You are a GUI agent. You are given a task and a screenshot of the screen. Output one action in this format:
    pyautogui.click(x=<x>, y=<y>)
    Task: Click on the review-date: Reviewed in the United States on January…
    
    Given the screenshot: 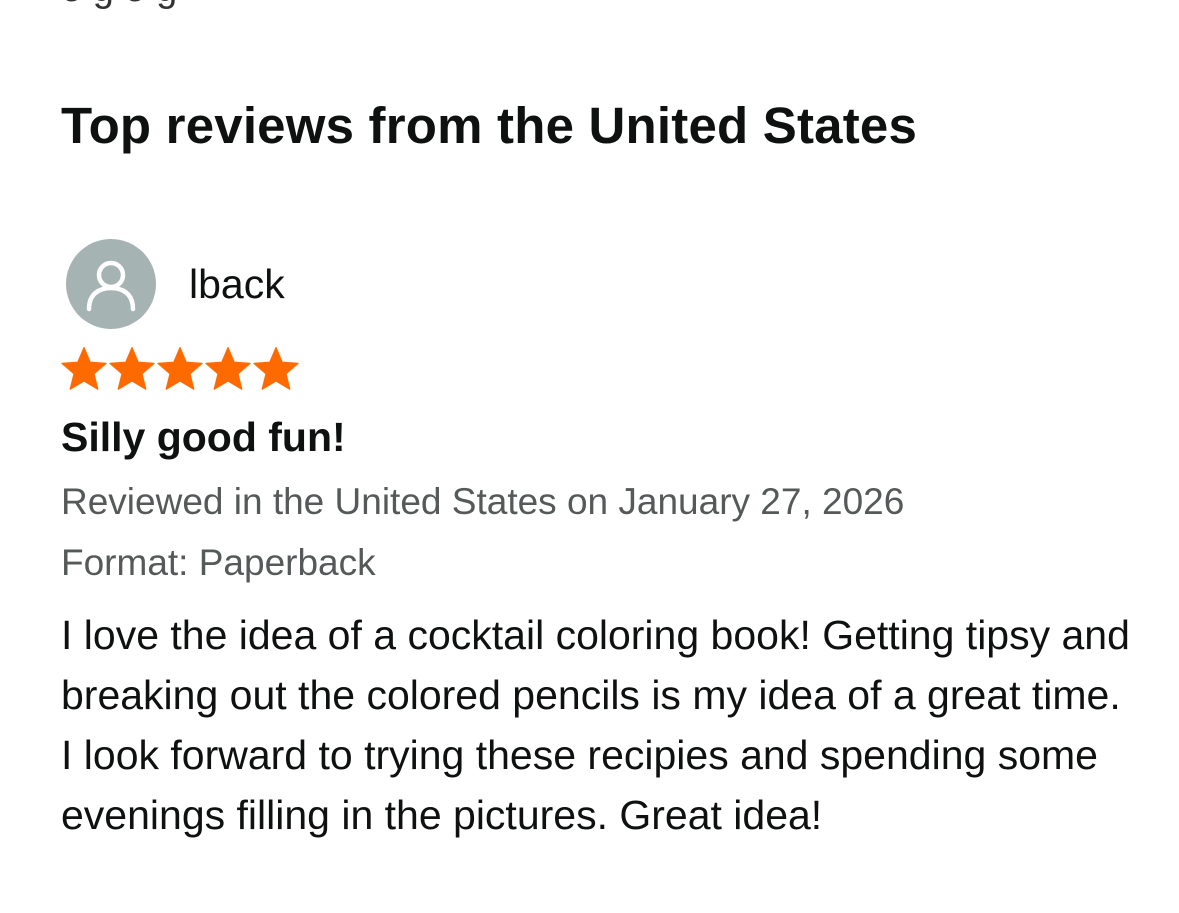 What is the action you would take?
    pyautogui.click(x=483, y=501)
    